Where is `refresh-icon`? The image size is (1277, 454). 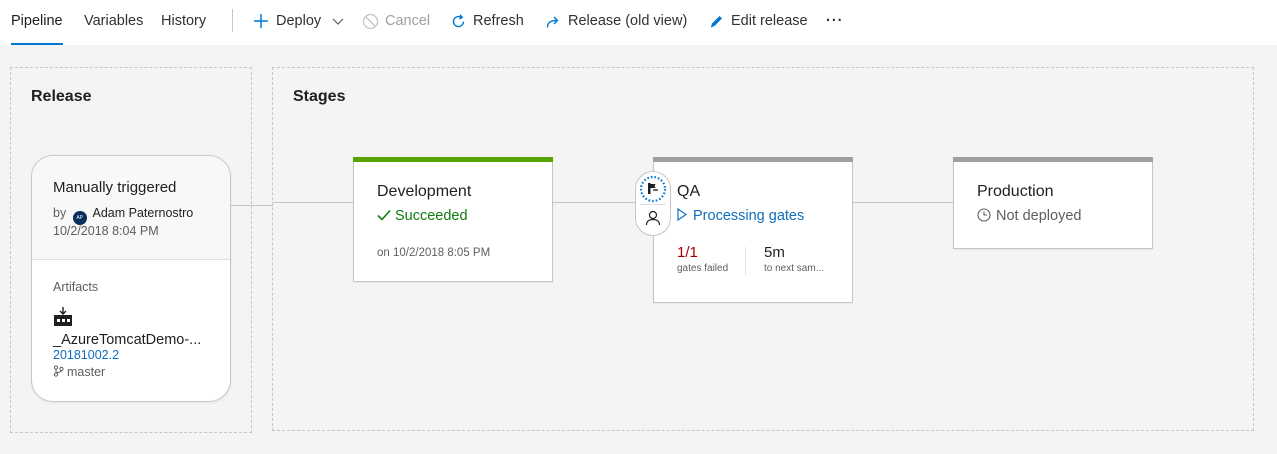
refresh-icon is located at coordinates (458, 21).